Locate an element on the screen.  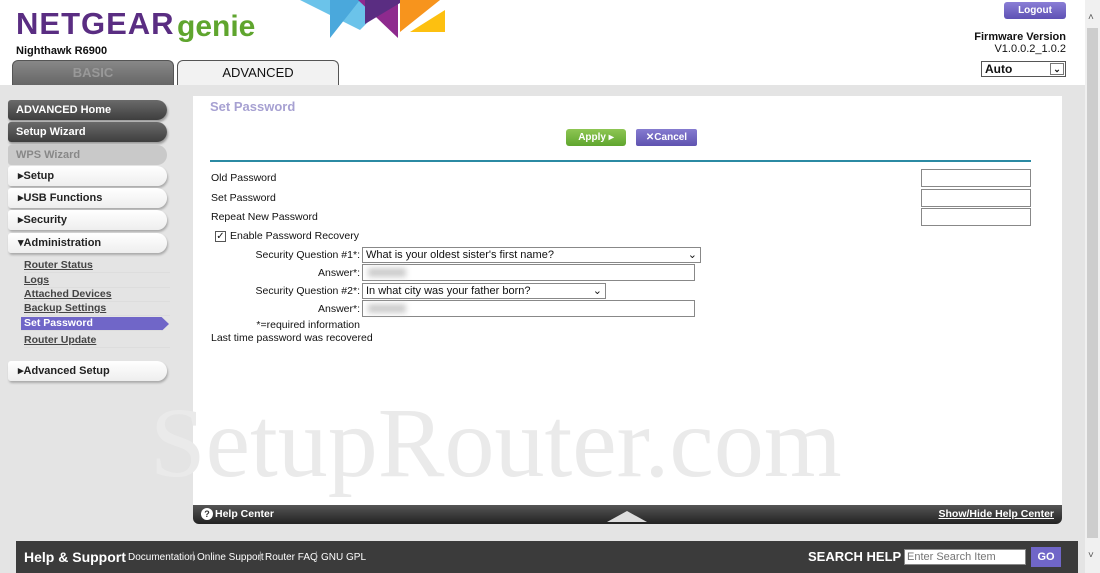
question1-label: Security Question #1*: is located at coordinates (307, 255).